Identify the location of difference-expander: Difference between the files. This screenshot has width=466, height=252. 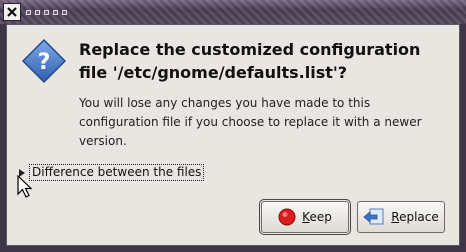
(112, 172).